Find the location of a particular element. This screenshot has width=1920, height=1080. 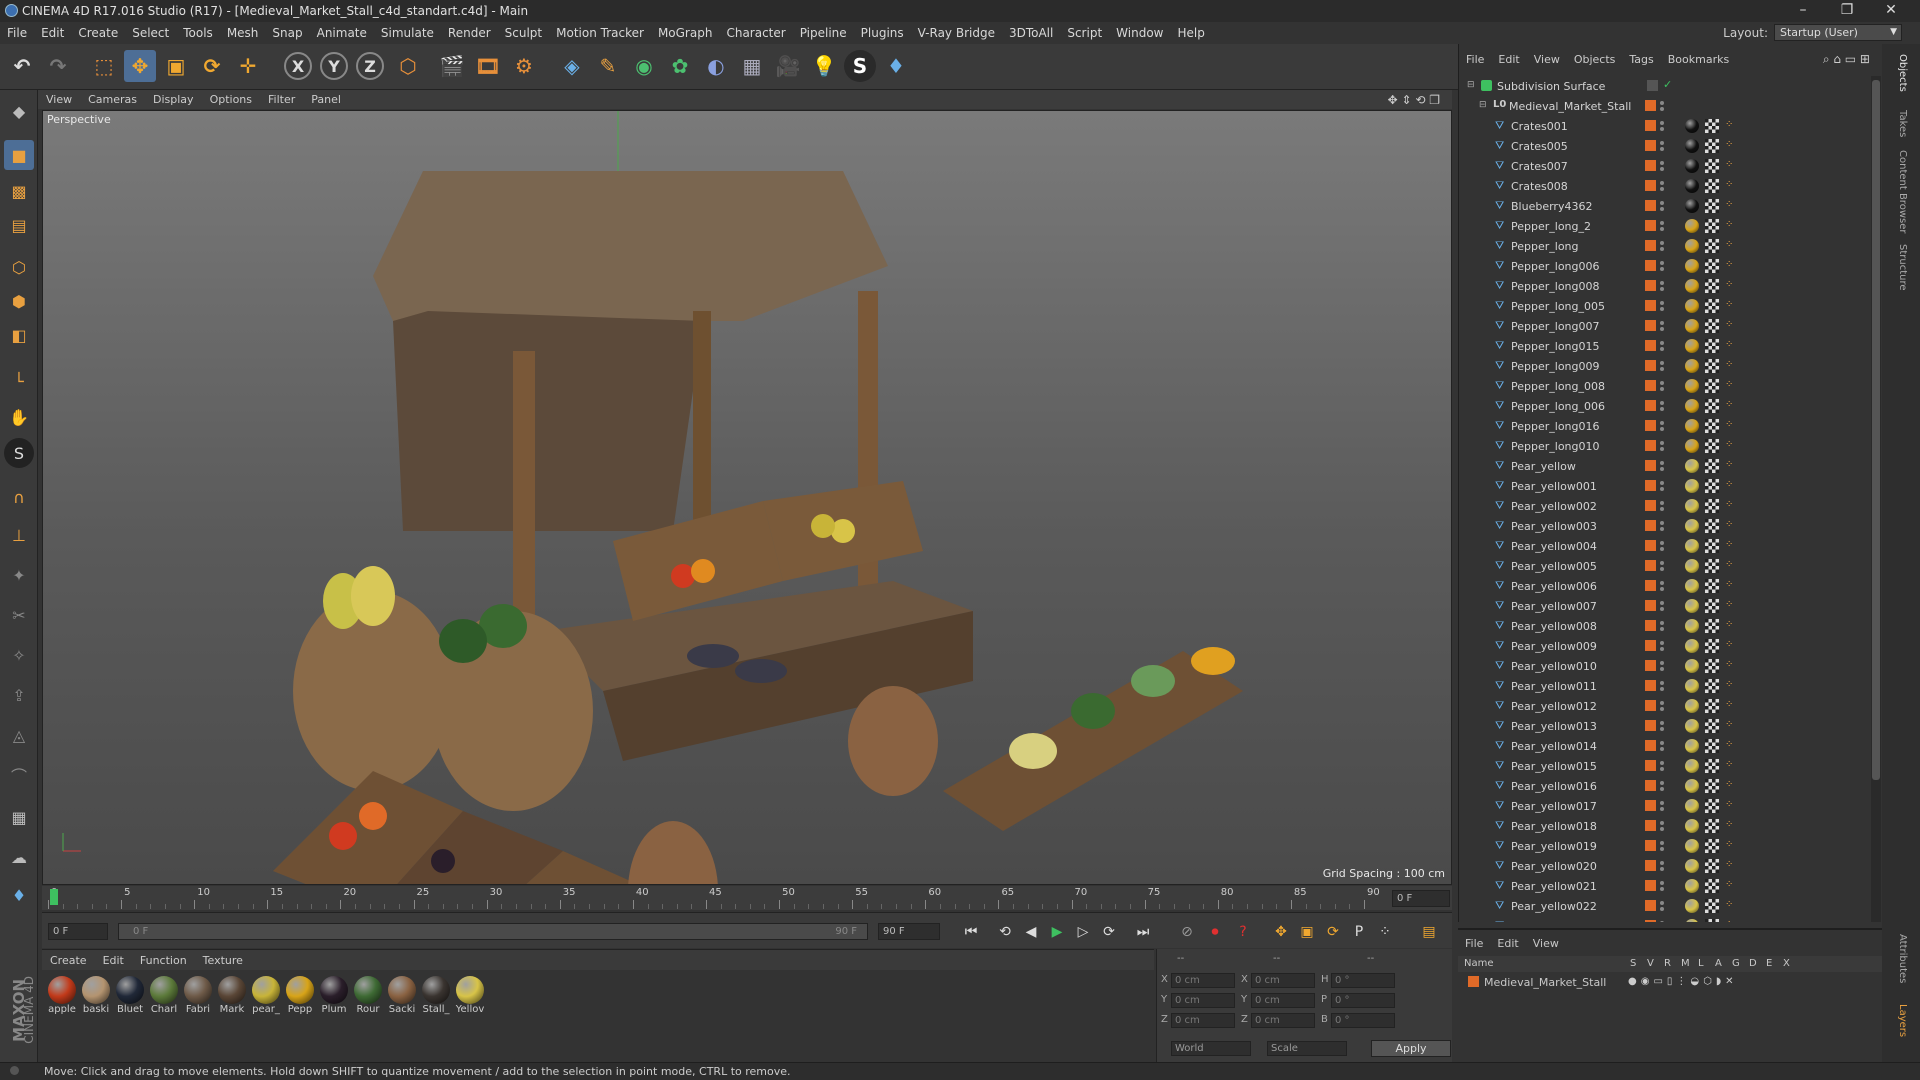

transform-tool-icon: ✛ is located at coordinates (248, 66).